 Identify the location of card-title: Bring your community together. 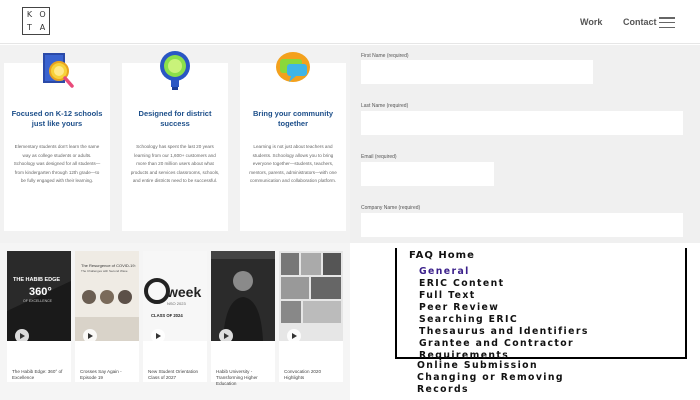
(292, 118).